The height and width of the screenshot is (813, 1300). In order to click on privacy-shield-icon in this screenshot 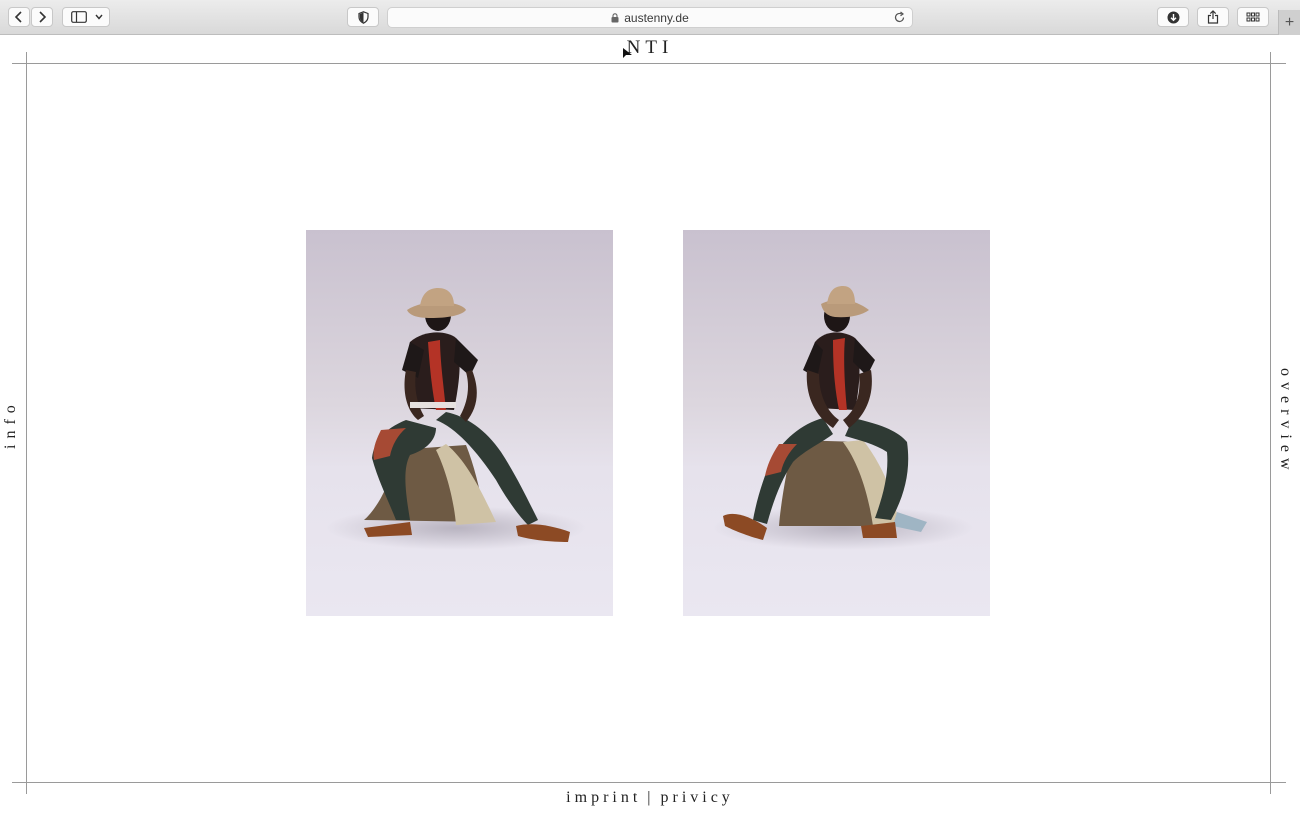, I will do `click(363, 17)`.